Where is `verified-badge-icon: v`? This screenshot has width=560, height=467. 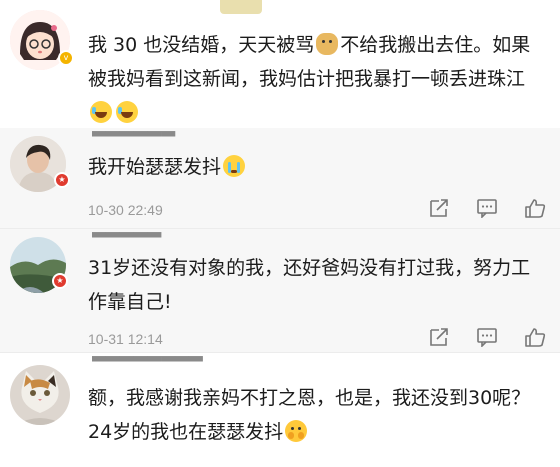
verified-badge-icon: v is located at coordinates (66, 58).